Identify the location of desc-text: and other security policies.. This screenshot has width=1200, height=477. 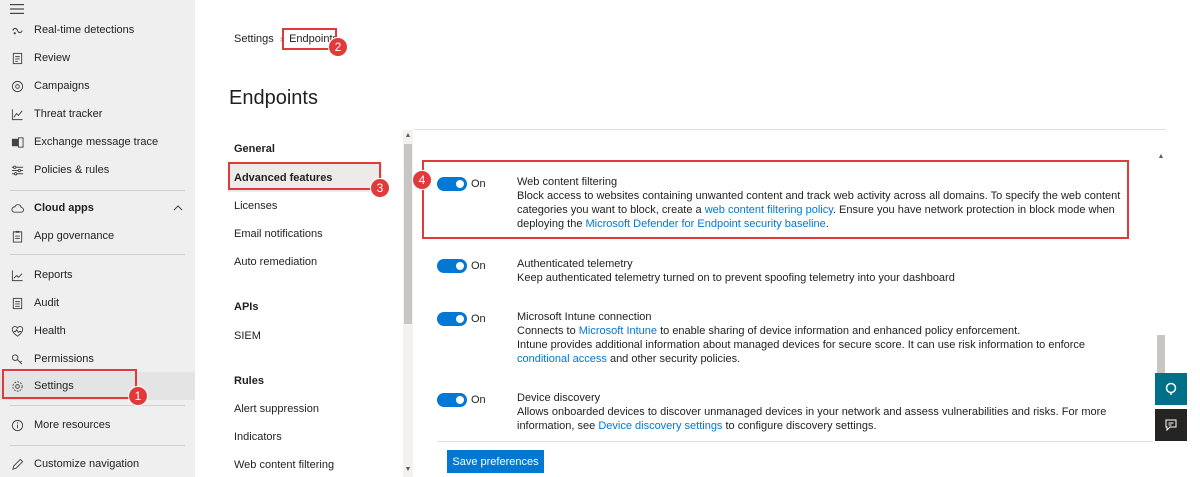
(673, 359).